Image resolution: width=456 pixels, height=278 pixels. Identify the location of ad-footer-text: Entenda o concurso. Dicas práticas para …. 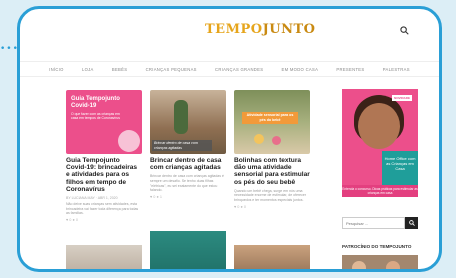
(380, 191).